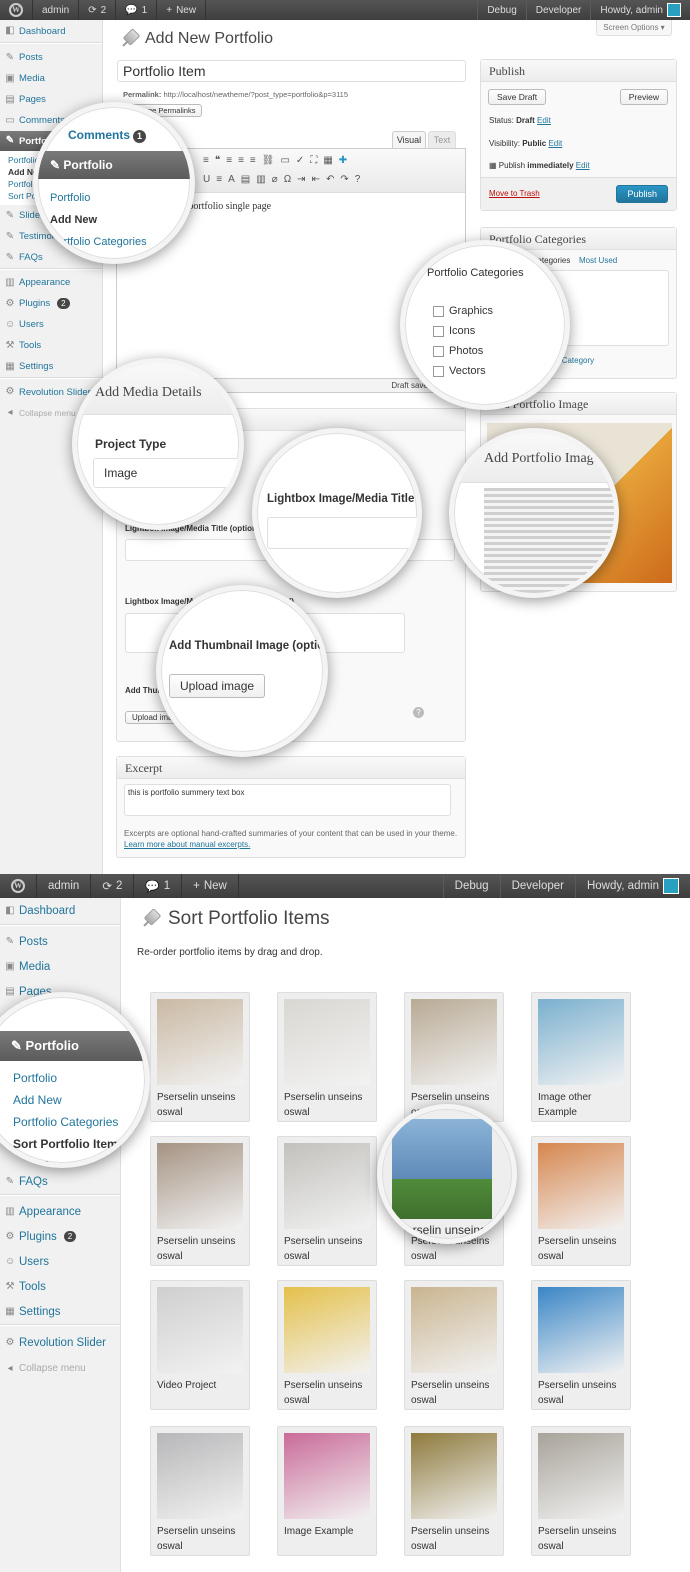 This screenshot has height=1572, width=690. What do you see at coordinates (418, 712) in the screenshot?
I see `help-icon: ?` at bounding box center [418, 712].